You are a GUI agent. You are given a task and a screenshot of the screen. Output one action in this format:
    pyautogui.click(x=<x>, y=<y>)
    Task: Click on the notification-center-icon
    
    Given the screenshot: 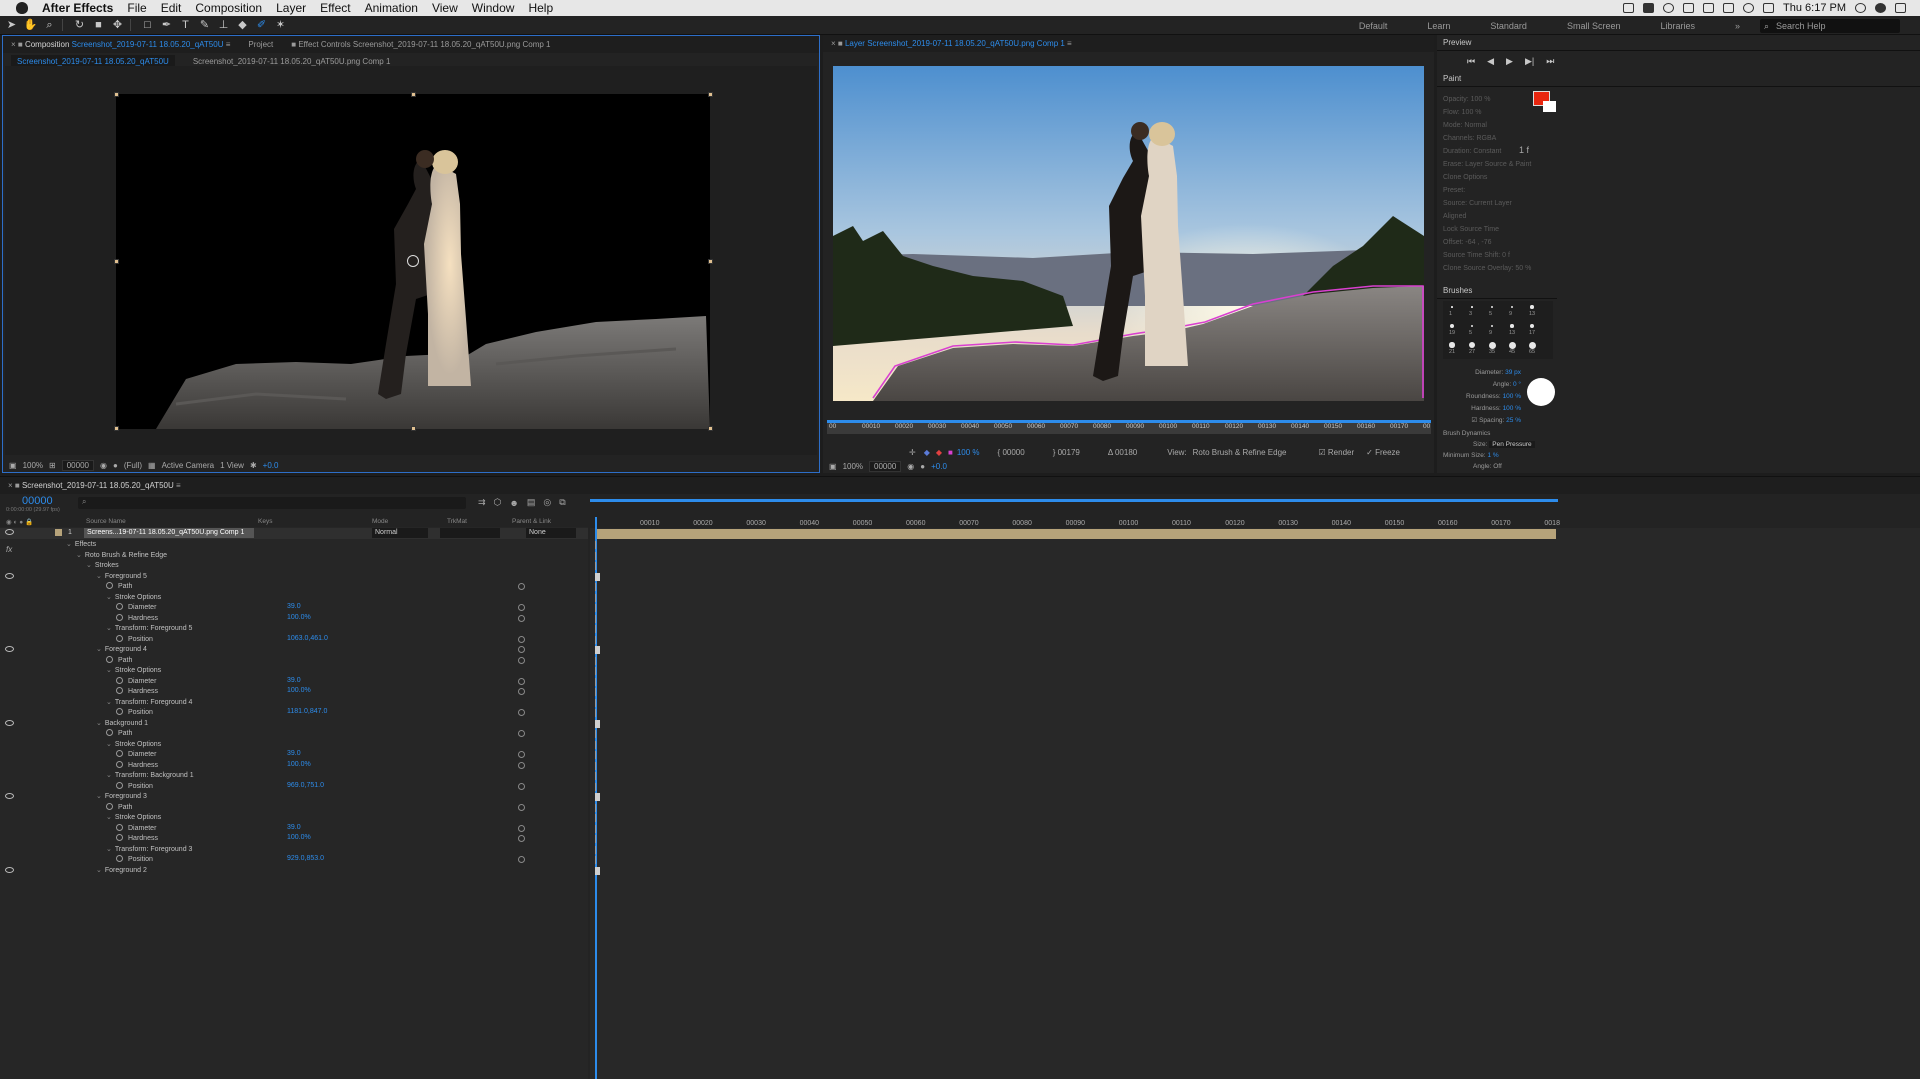 What is the action you would take?
    pyautogui.click(x=1900, y=8)
    